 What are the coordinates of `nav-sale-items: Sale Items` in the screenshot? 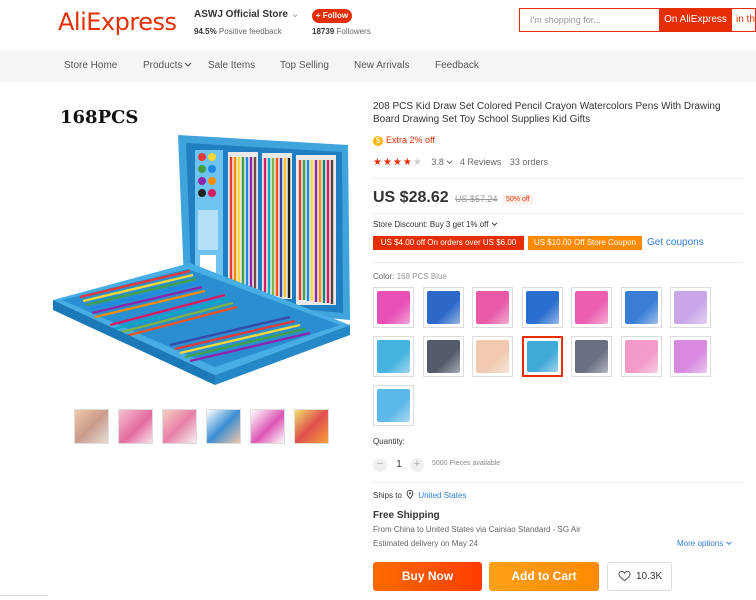 It's located at (231, 65).